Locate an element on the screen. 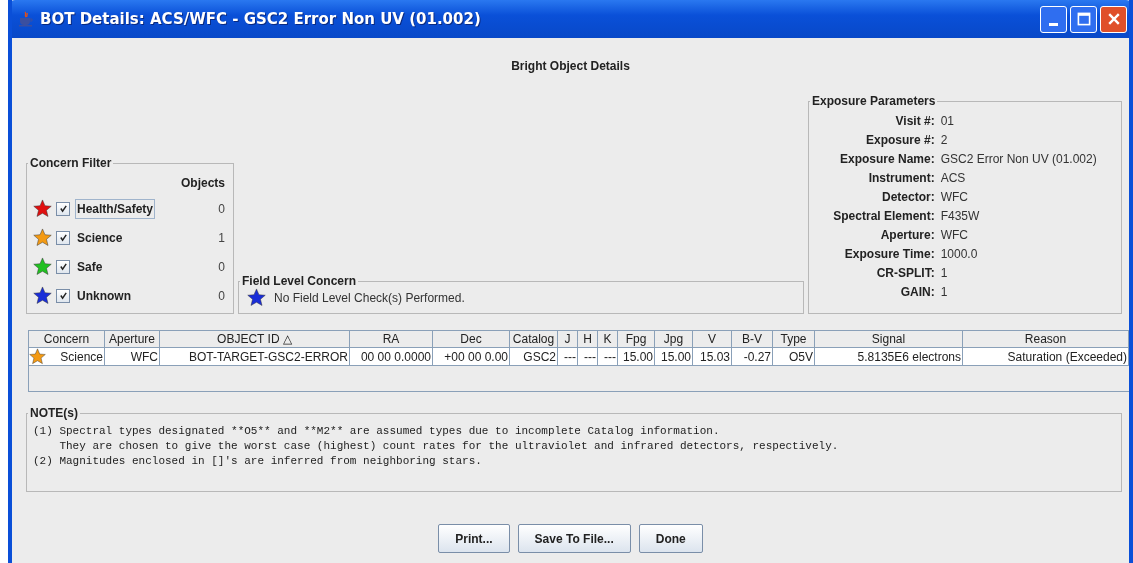 Image resolution: width=1133 pixels, height=563 pixels. status-message: No Field Level Check(s) Performed. is located at coordinates (369, 297).